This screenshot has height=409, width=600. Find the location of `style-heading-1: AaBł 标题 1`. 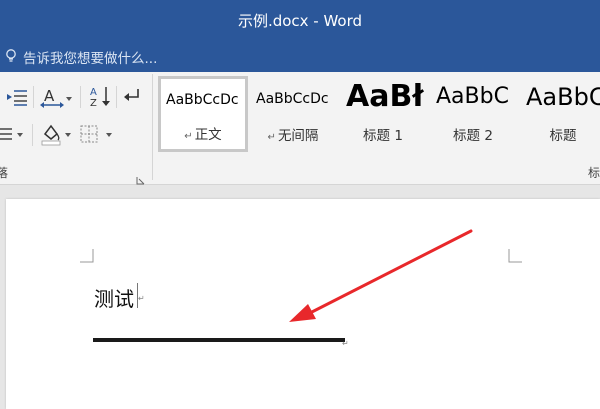

style-heading-1: AaBł 标题 1 is located at coordinates (383, 113).